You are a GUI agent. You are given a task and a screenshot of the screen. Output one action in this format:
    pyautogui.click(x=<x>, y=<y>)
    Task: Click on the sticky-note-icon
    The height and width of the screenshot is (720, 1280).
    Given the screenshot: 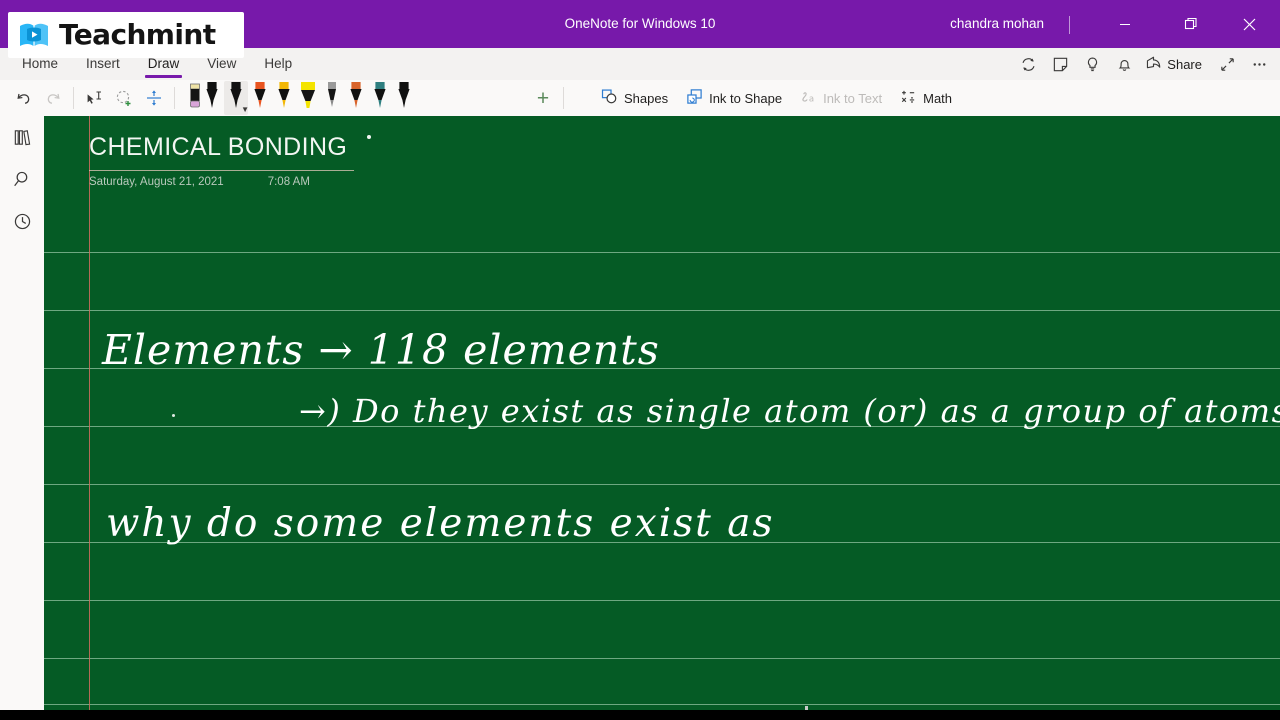 What is the action you would take?
    pyautogui.click(x=1060, y=64)
    